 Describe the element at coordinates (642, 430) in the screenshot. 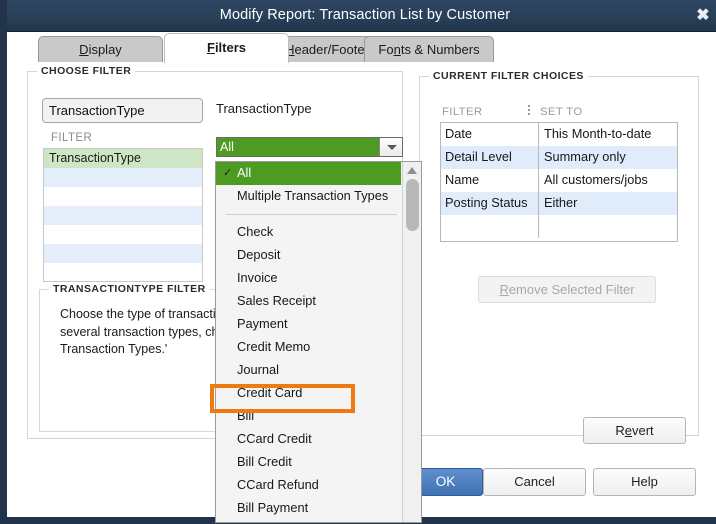

I see `revert-button-label: vert` at that location.